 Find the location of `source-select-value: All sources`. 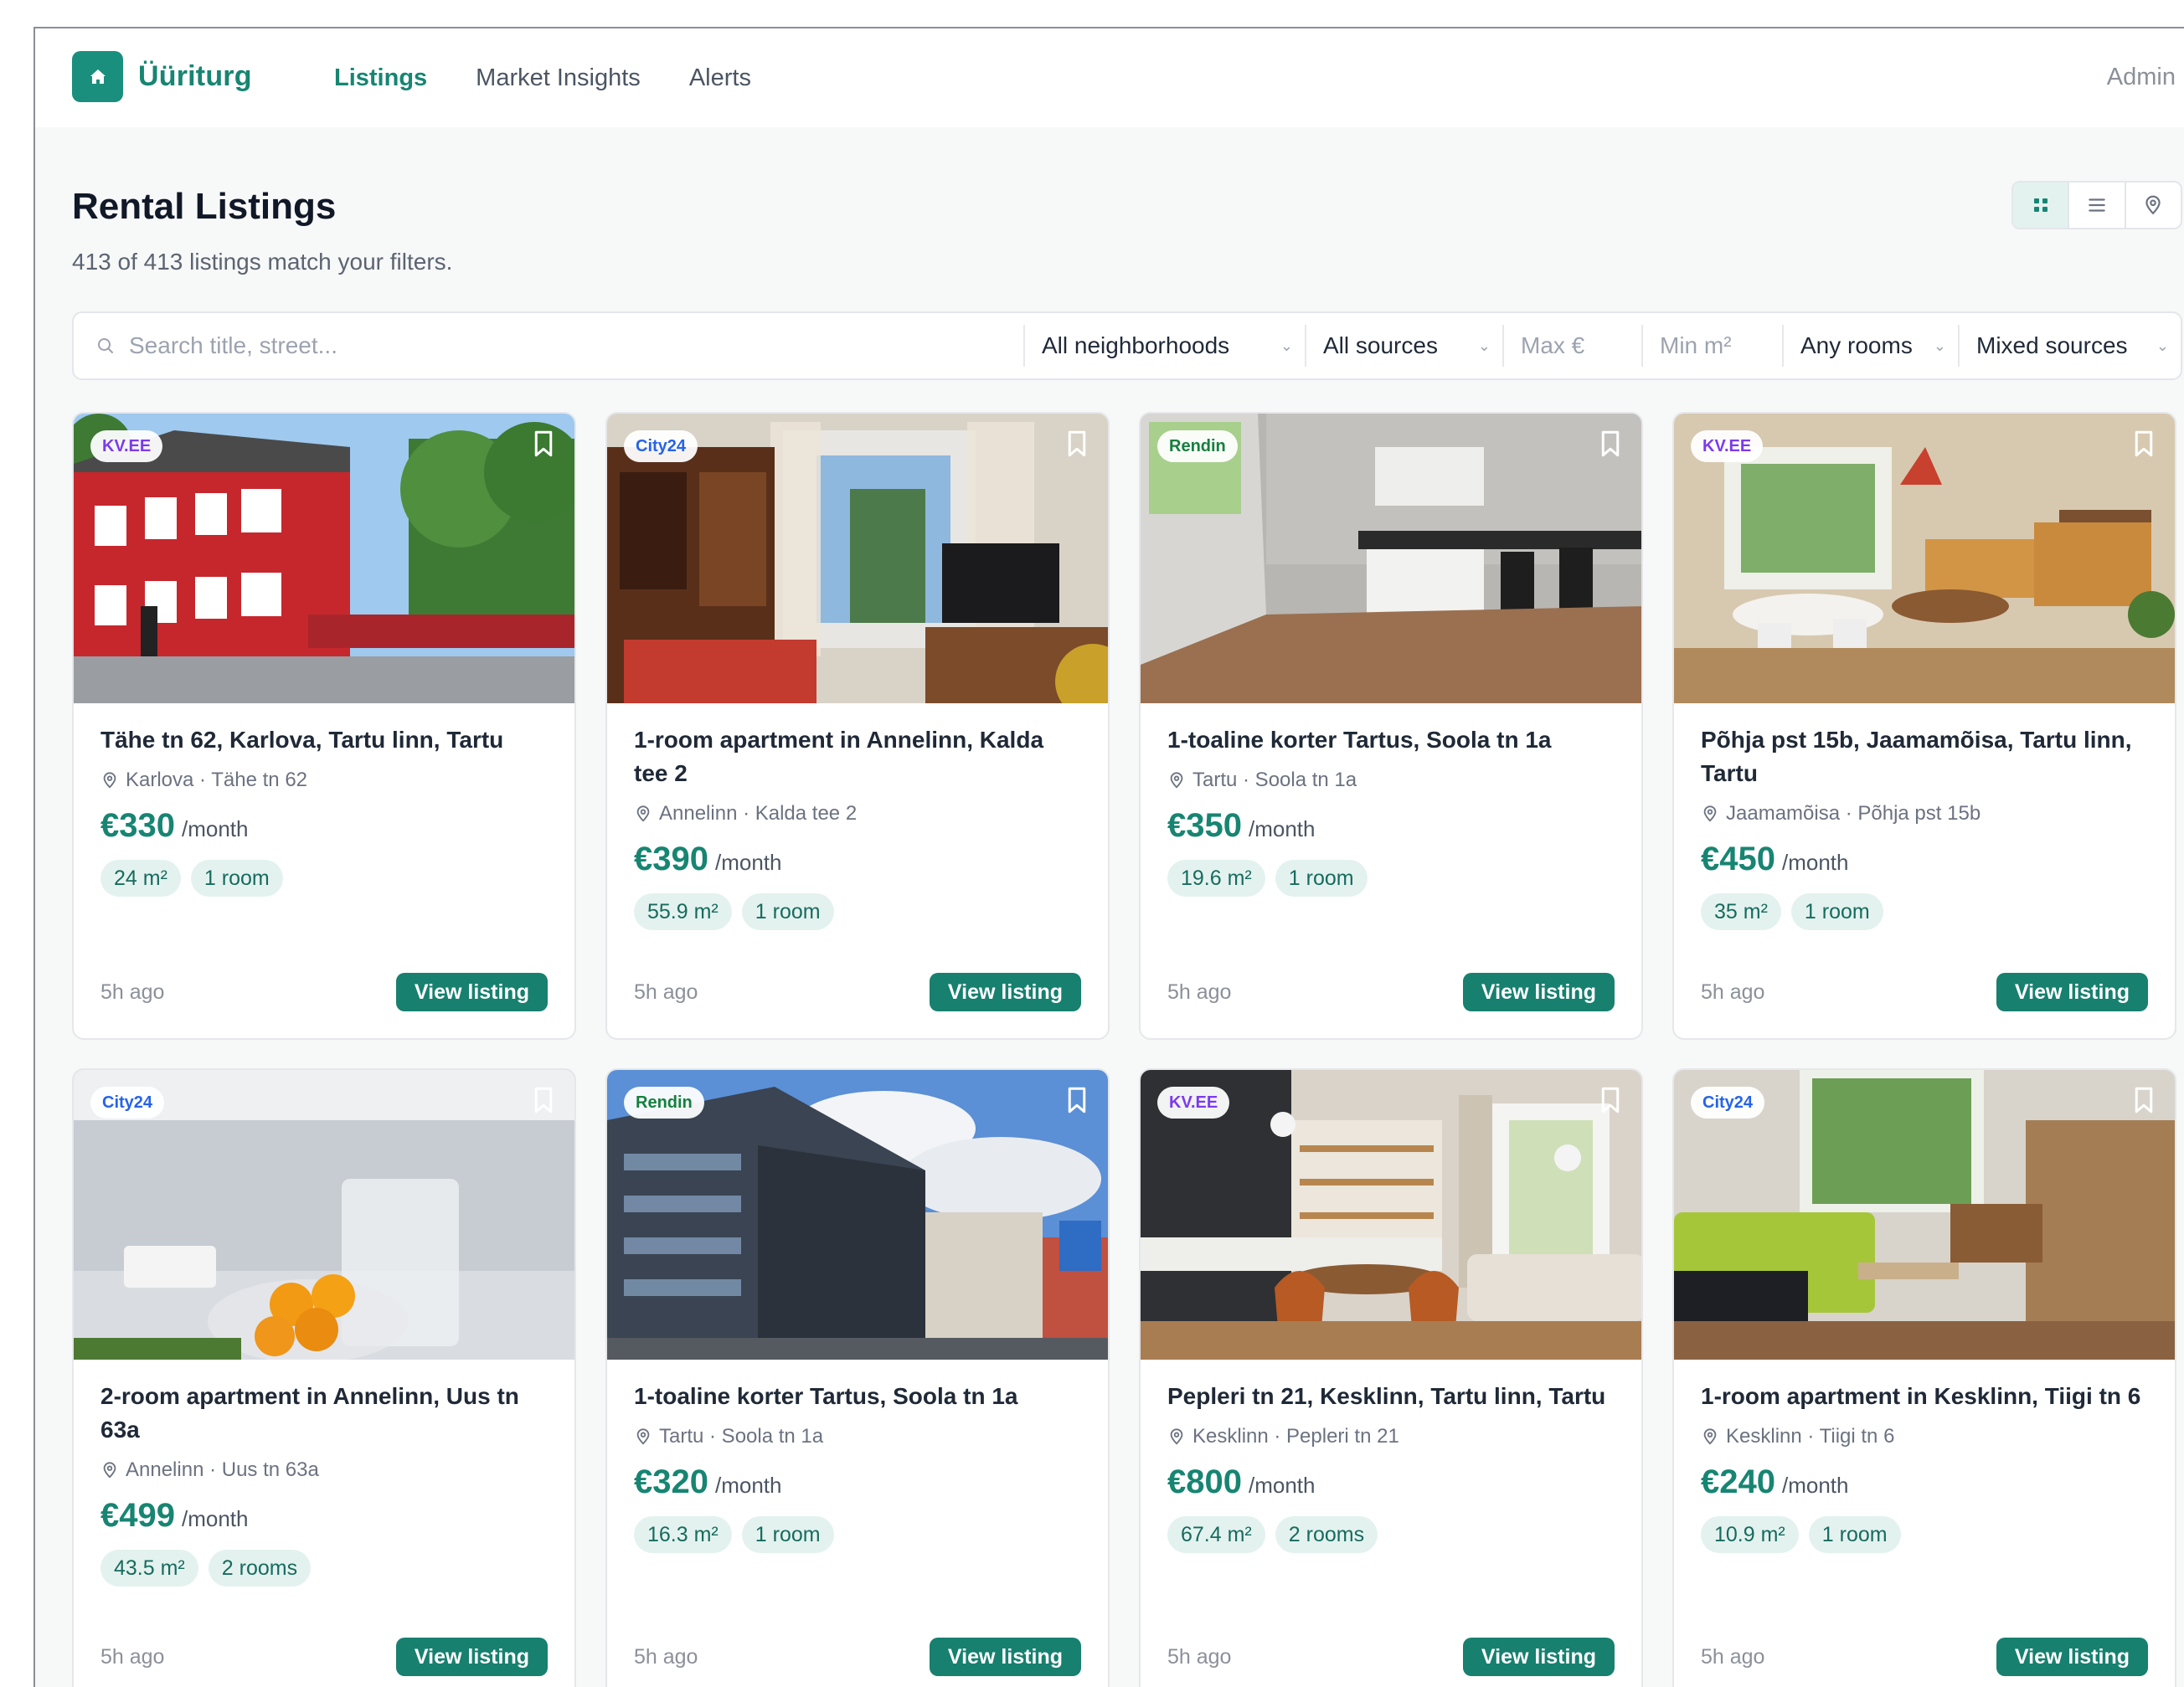

source-select-value: All sources is located at coordinates (1380, 345).